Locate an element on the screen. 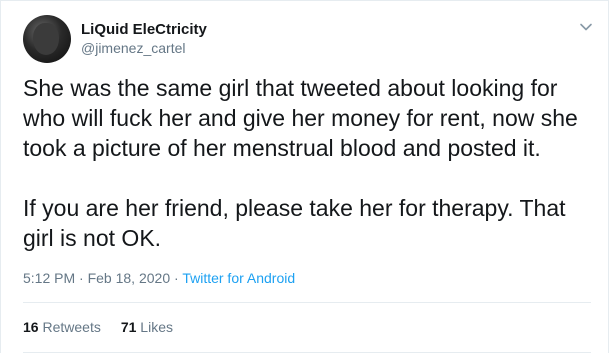 The image size is (609, 353). retweets-stat: 16 Retweets is located at coordinates (62, 327).